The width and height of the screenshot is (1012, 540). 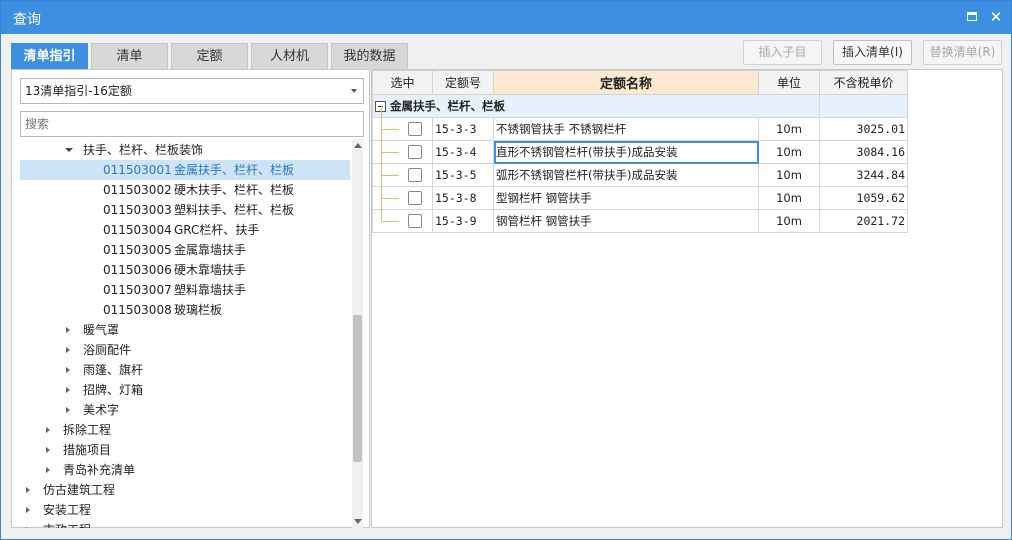 What do you see at coordinates (863, 221) in the screenshot?
I see `price-cell: 2021.72` at bounding box center [863, 221].